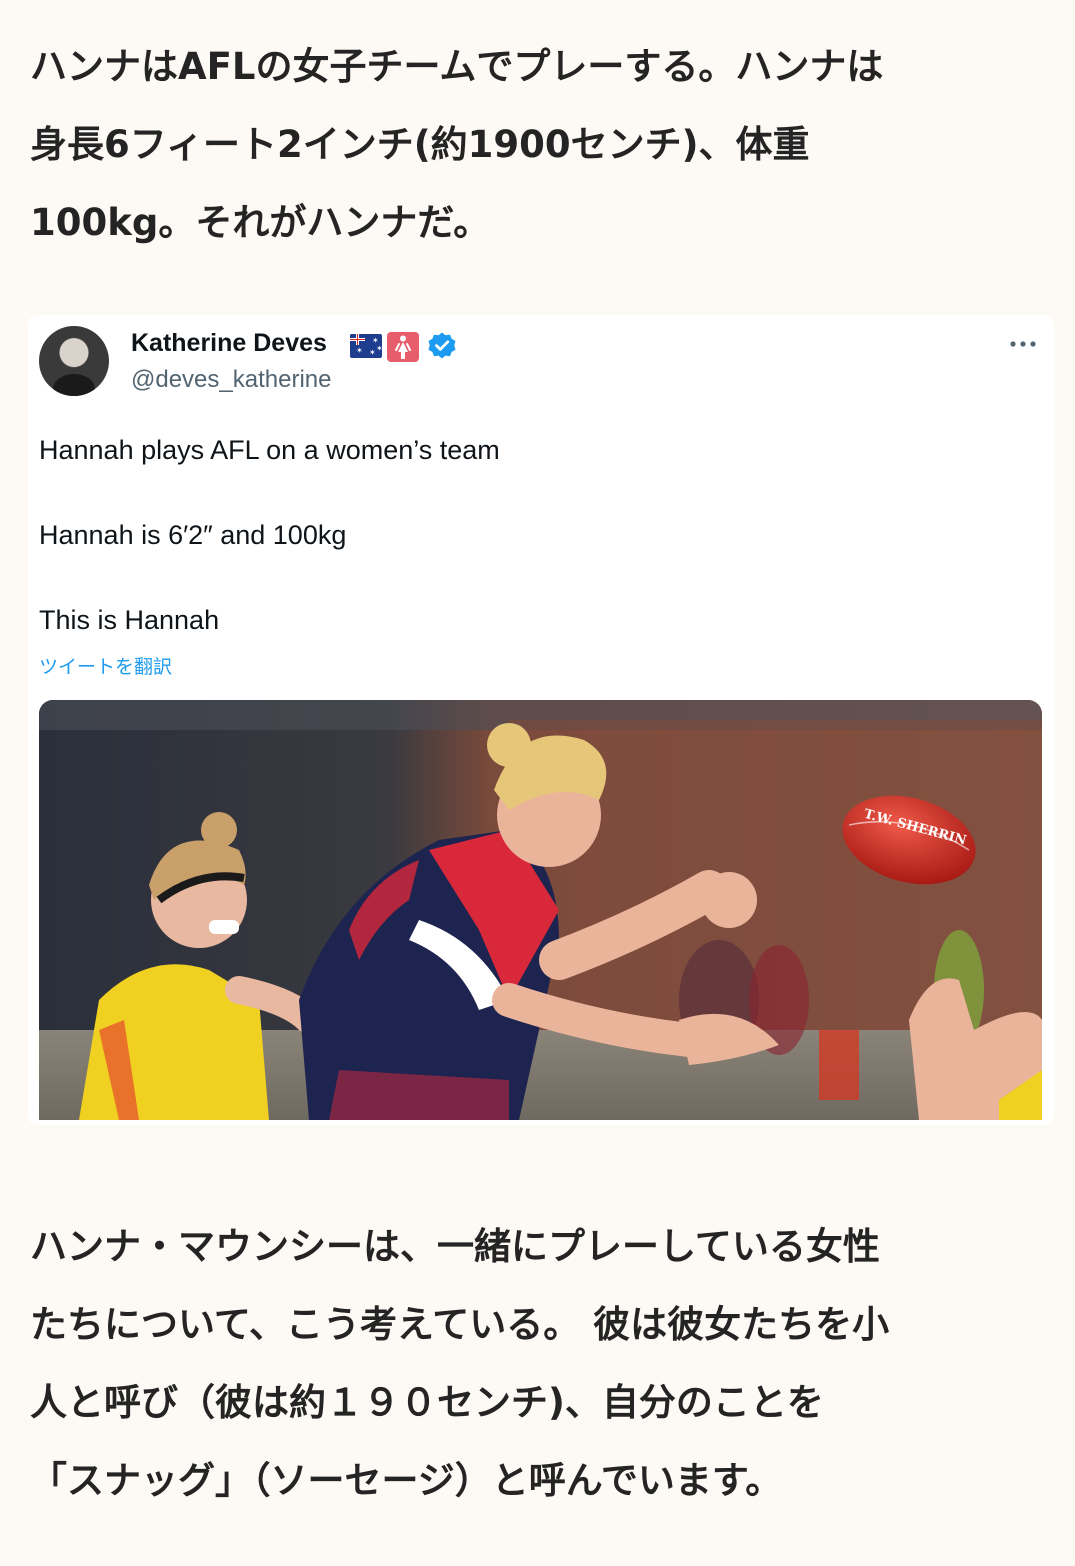 The height and width of the screenshot is (1566, 1075). What do you see at coordinates (366, 346) in the screenshot?
I see `australia-flag-icon: ✶ ✶ ✶ ✶` at bounding box center [366, 346].